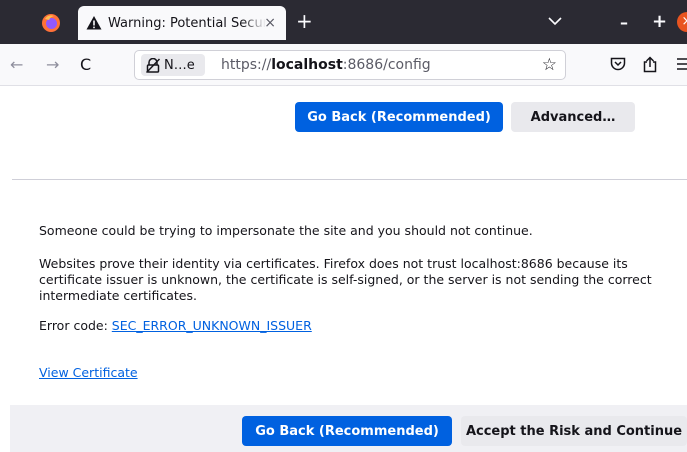 The width and height of the screenshot is (687, 452). I want to click on view-certificate-line: View Certificate, so click(88, 373).